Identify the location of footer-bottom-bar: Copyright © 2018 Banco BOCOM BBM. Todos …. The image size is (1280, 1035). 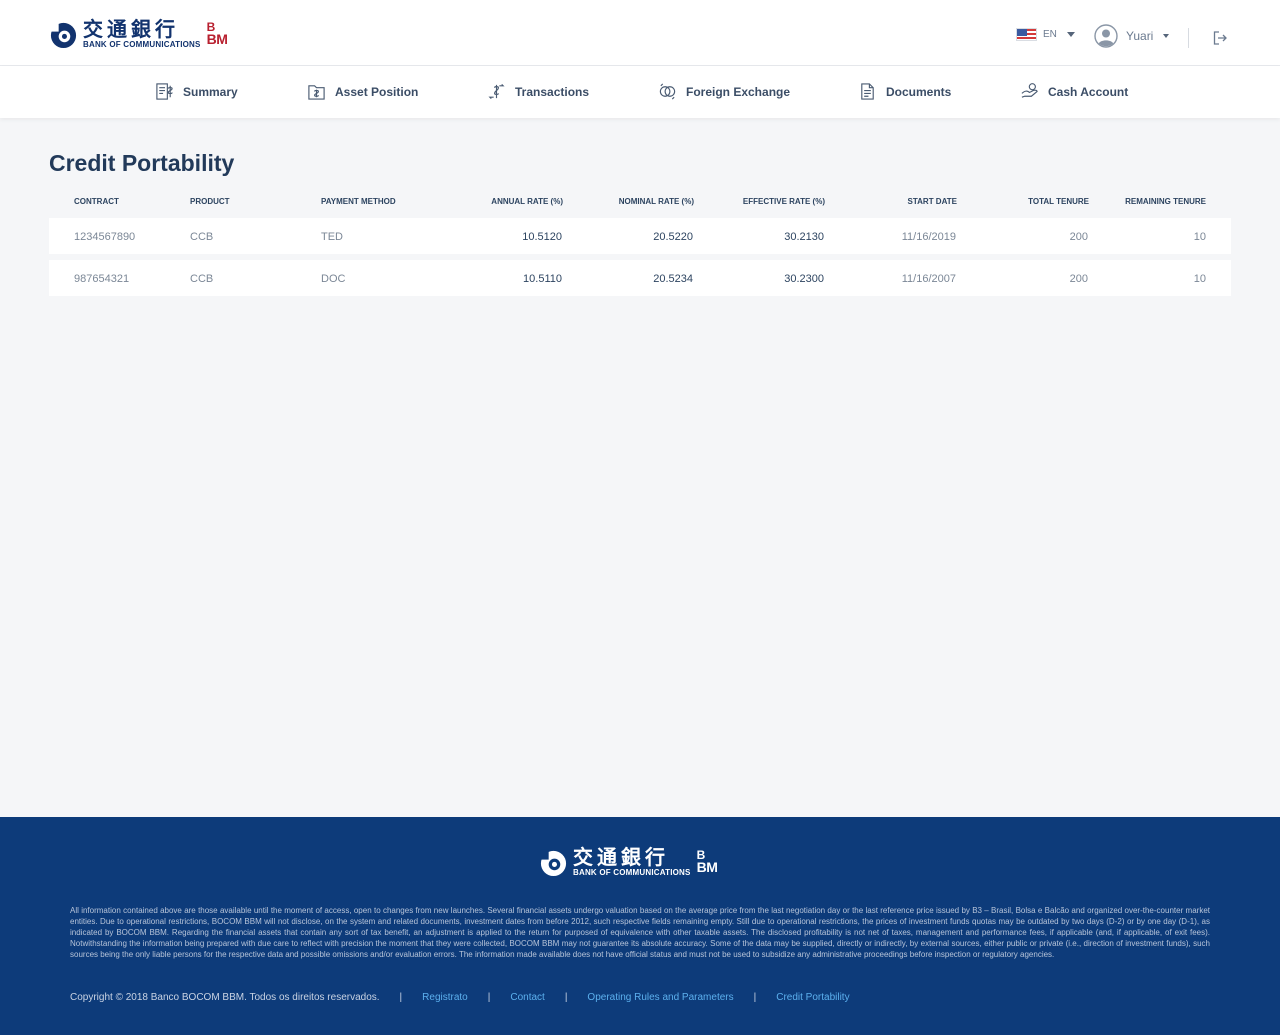
(460, 997).